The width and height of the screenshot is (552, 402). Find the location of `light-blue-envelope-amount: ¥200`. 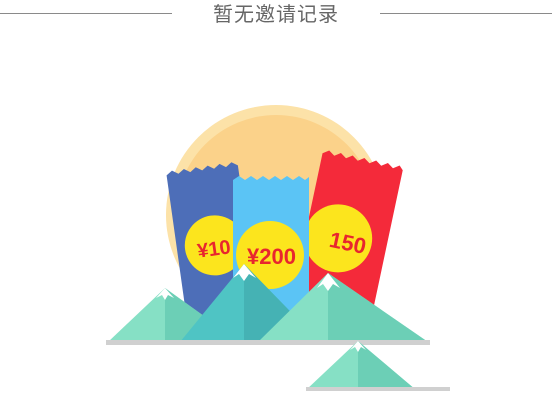

light-blue-envelope-amount: ¥200 is located at coordinates (271, 256).